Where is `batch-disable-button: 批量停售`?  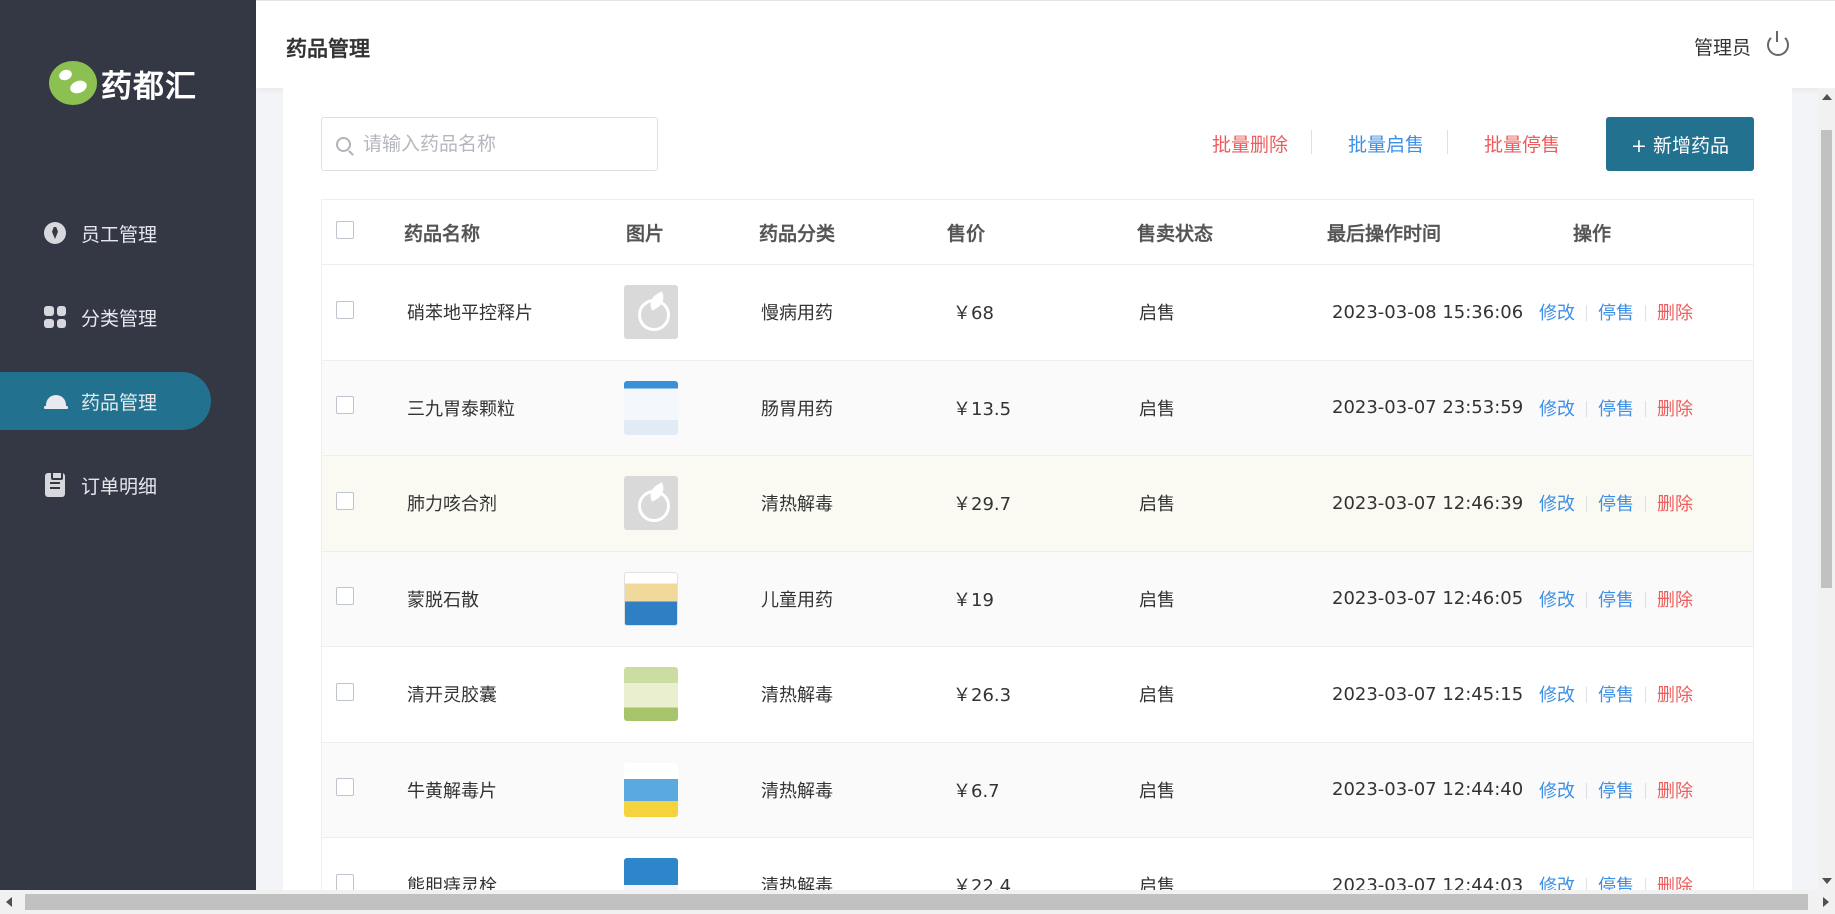
batch-disable-button: 批量停售 is located at coordinates (1522, 143).